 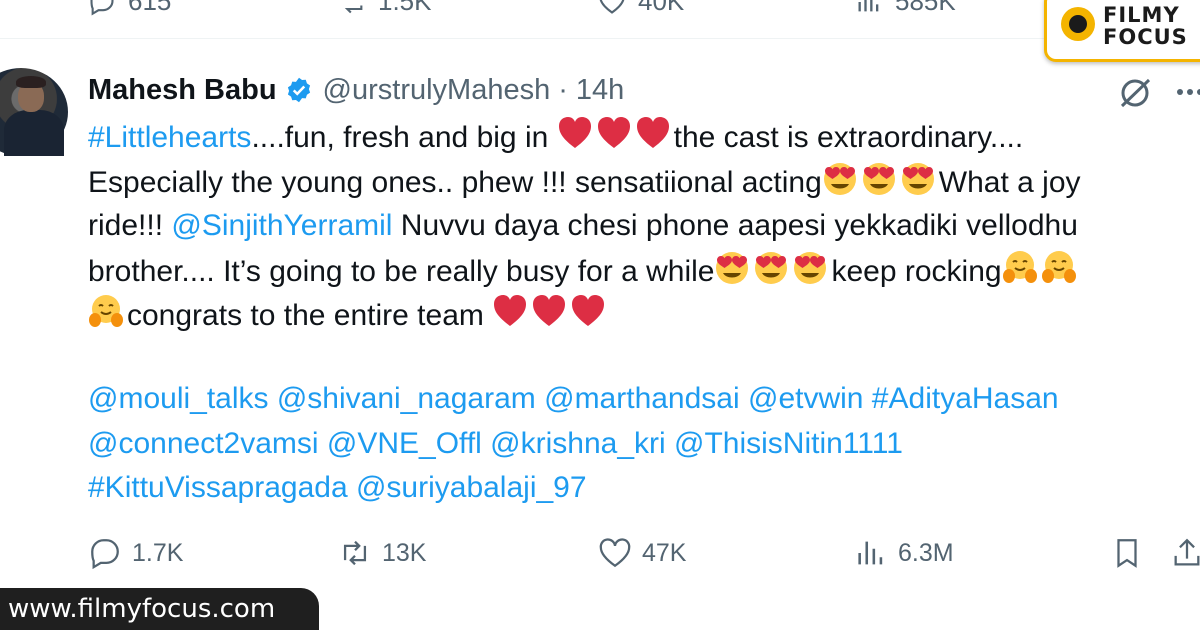 What do you see at coordinates (1009, 182) in the screenshot?
I see `text-segment: What a joy` at bounding box center [1009, 182].